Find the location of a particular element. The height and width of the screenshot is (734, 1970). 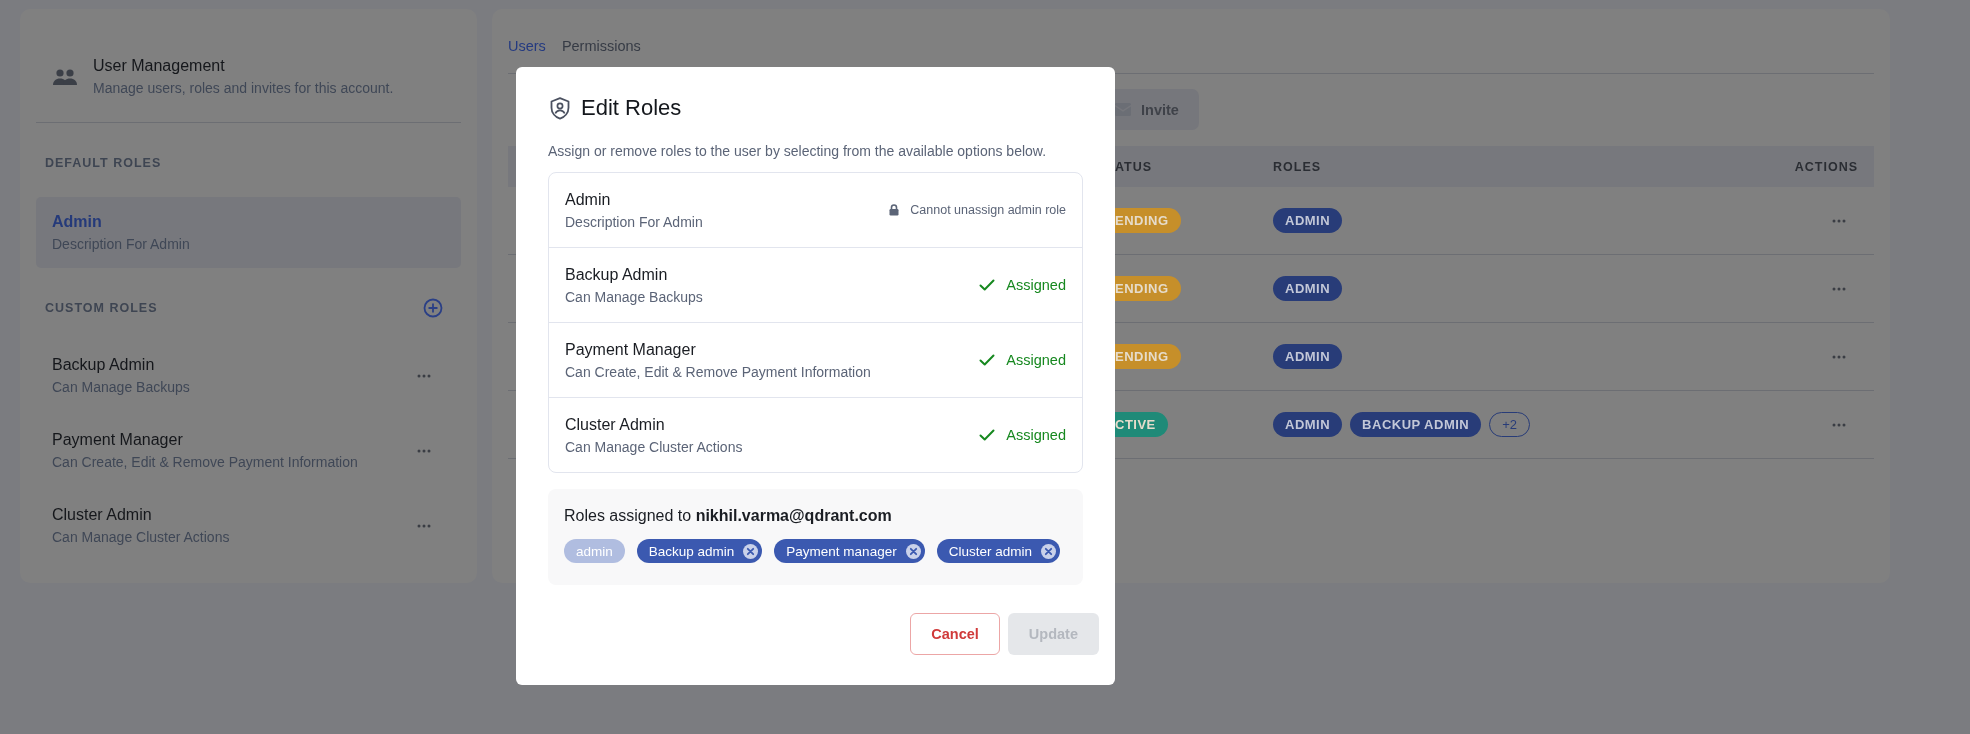

dialog-description: Assign or remove roles to the user by selecting from the available options below. is located at coordinates (798, 151).